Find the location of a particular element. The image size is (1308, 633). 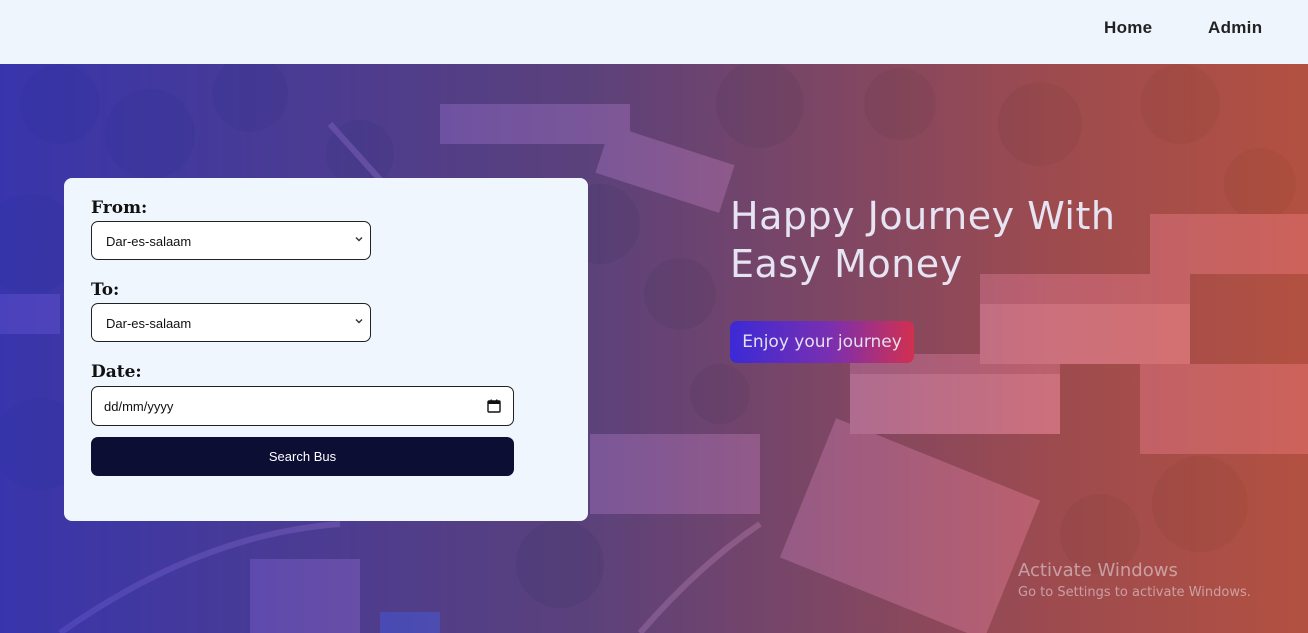

from-select: Dar-es-salaam is located at coordinates (231, 240).